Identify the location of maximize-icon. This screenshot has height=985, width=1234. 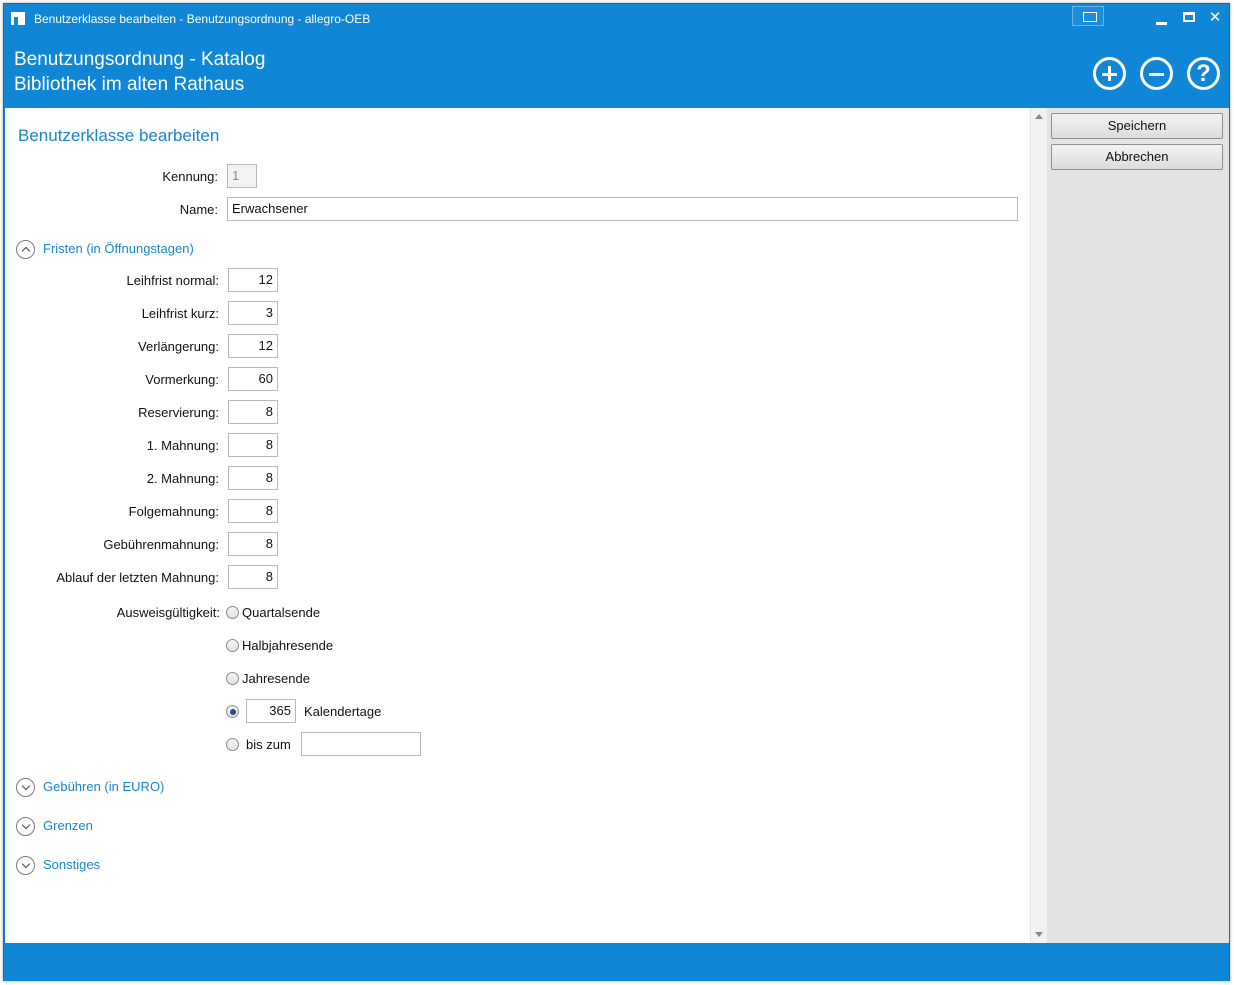
(1189, 17).